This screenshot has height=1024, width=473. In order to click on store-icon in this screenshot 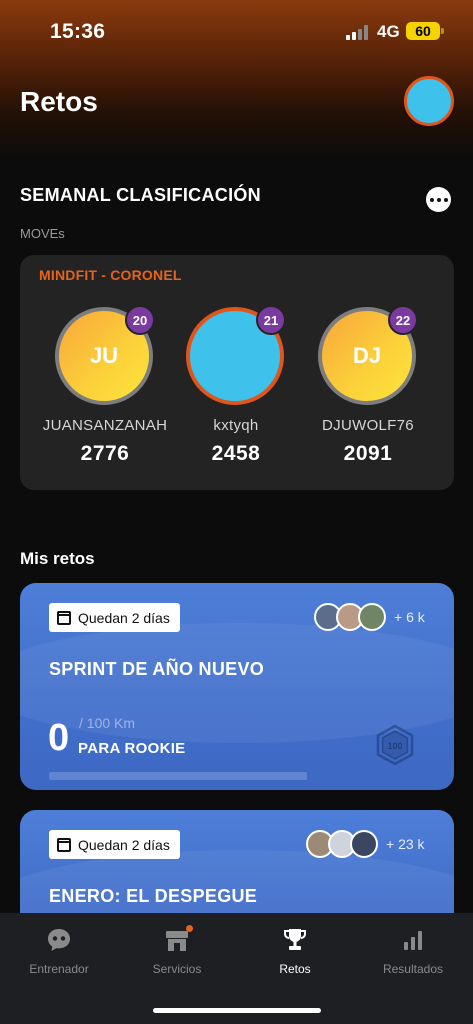, I will do `click(177, 940)`.